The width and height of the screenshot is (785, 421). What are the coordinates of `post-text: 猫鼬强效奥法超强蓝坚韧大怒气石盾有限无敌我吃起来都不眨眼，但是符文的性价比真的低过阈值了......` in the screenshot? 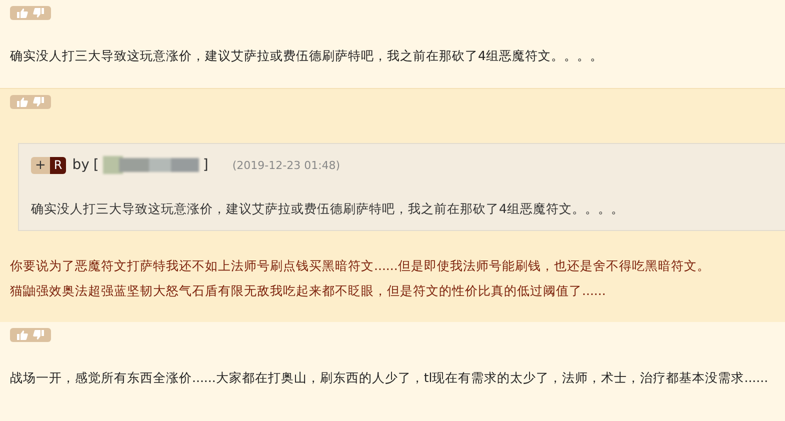 It's located at (308, 291).